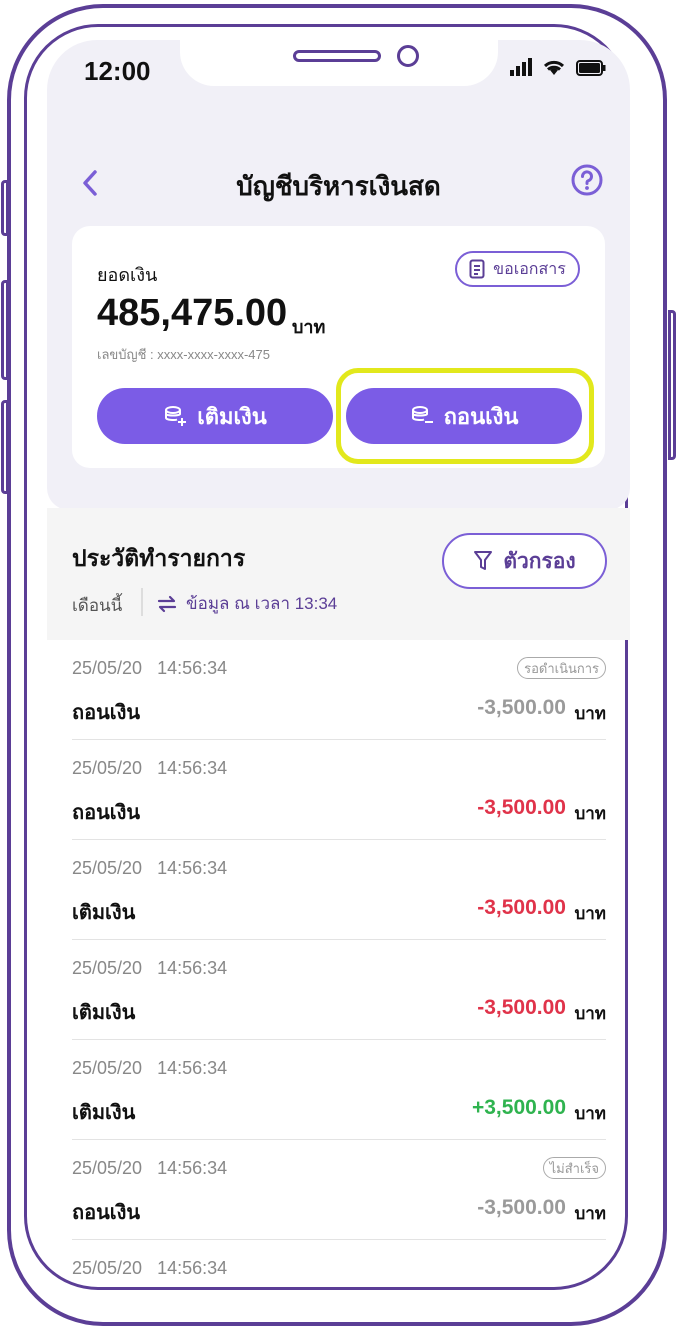 This screenshot has height=1340, width=677. I want to click on battery-icon, so click(591, 68).